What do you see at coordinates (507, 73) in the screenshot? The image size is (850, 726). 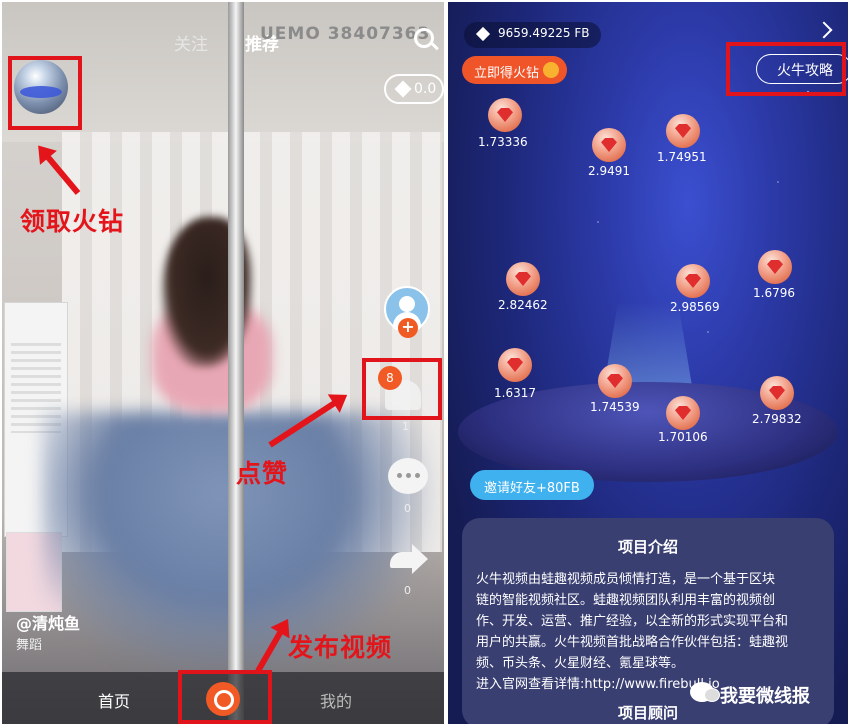 I see `get-diamonds-label: 立即得火钻` at bounding box center [507, 73].